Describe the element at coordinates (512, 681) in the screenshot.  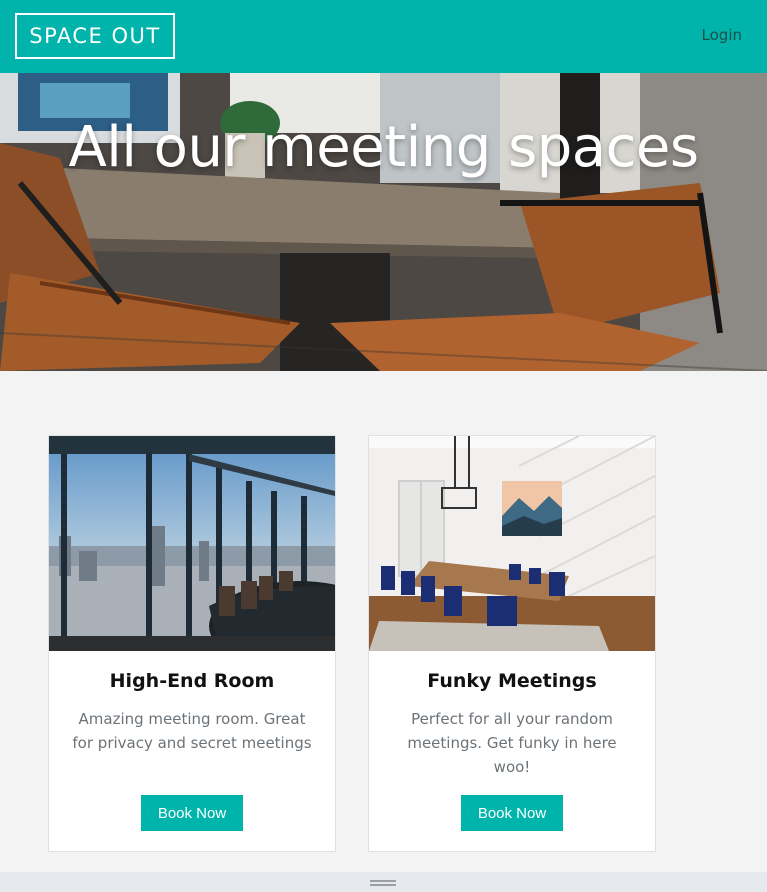
I see `space-card-title: Funky Meetings` at that location.